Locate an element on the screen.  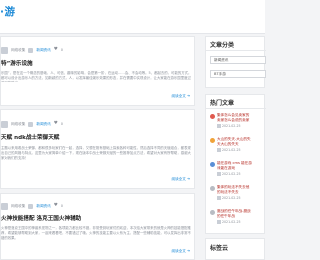
category-widget: 文章分类 新闻资讯 BT手游 is located at coordinates (235, 62).